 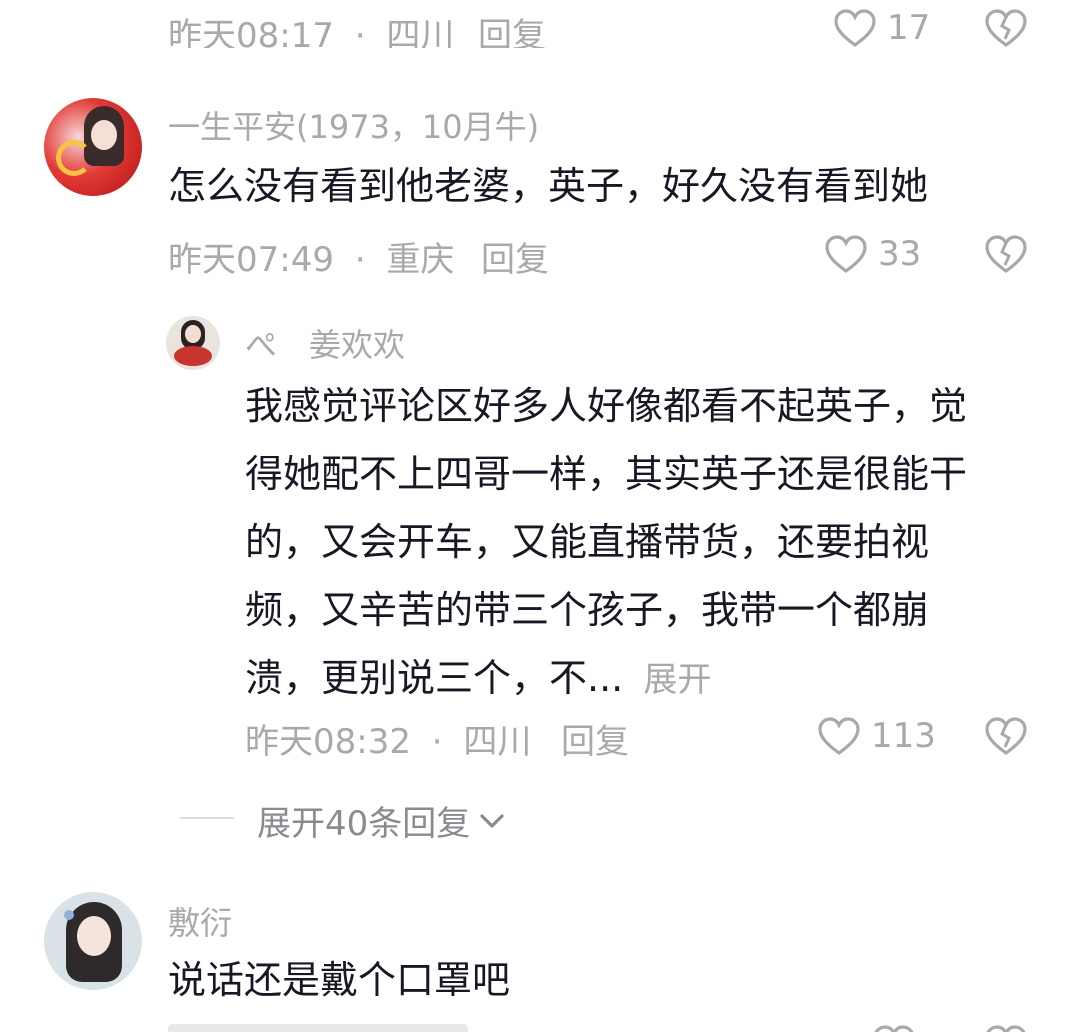 I want to click on reply-text-line: 得她配不上四哥一样，其实英子还是很能干, so click(x=606, y=474).